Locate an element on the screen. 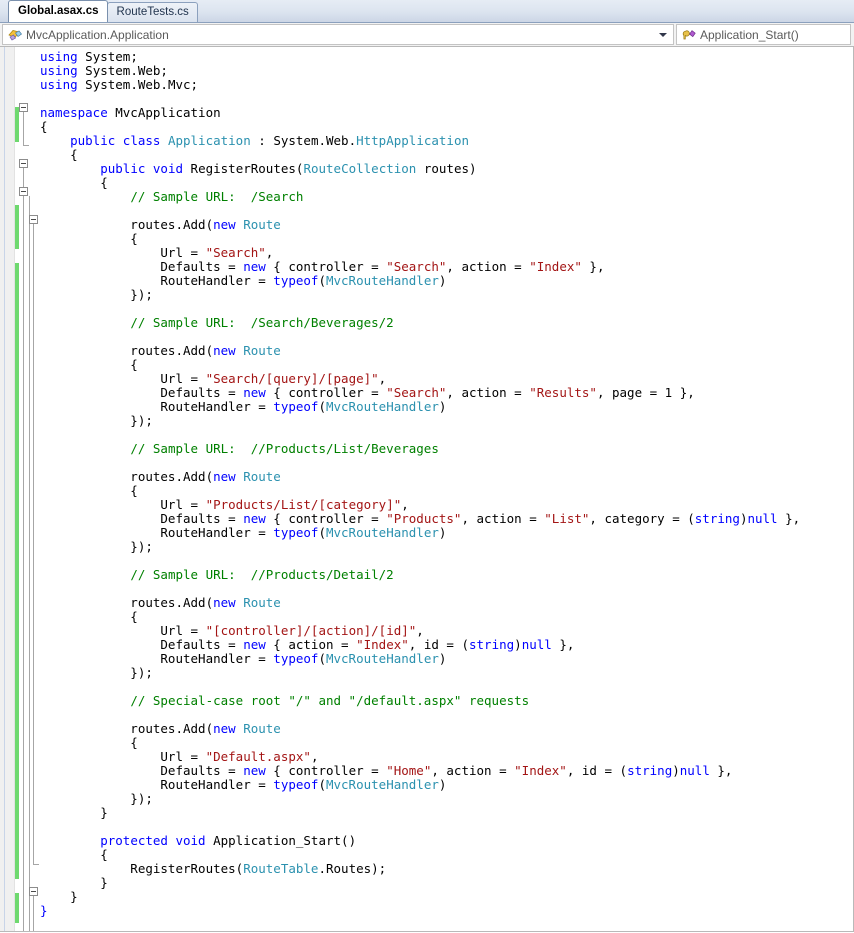  tab-global-asax-cs: Global.asax.cs is located at coordinates (58, 11).